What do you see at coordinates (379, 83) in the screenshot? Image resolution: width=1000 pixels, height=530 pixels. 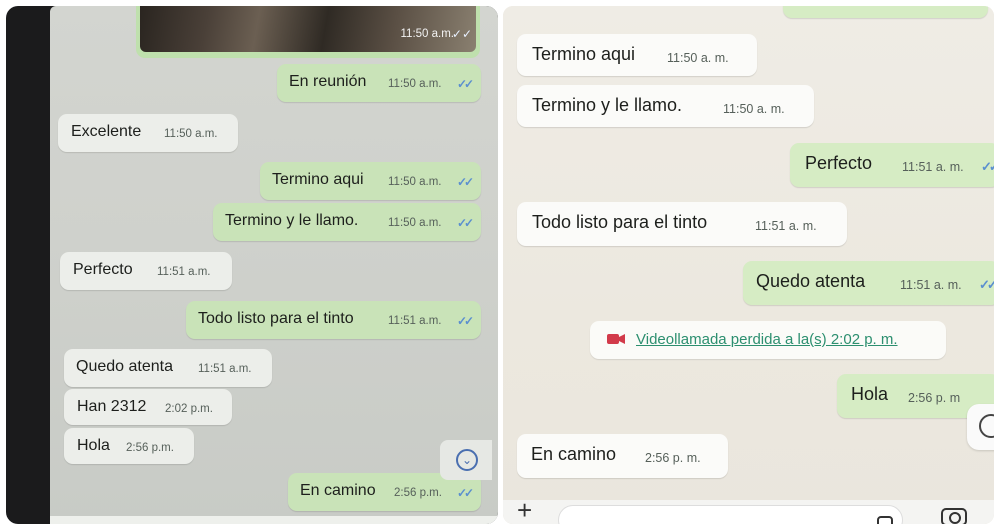 I see `message-bubble: En reunión 11:50 a.m. ✓✓` at bounding box center [379, 83].